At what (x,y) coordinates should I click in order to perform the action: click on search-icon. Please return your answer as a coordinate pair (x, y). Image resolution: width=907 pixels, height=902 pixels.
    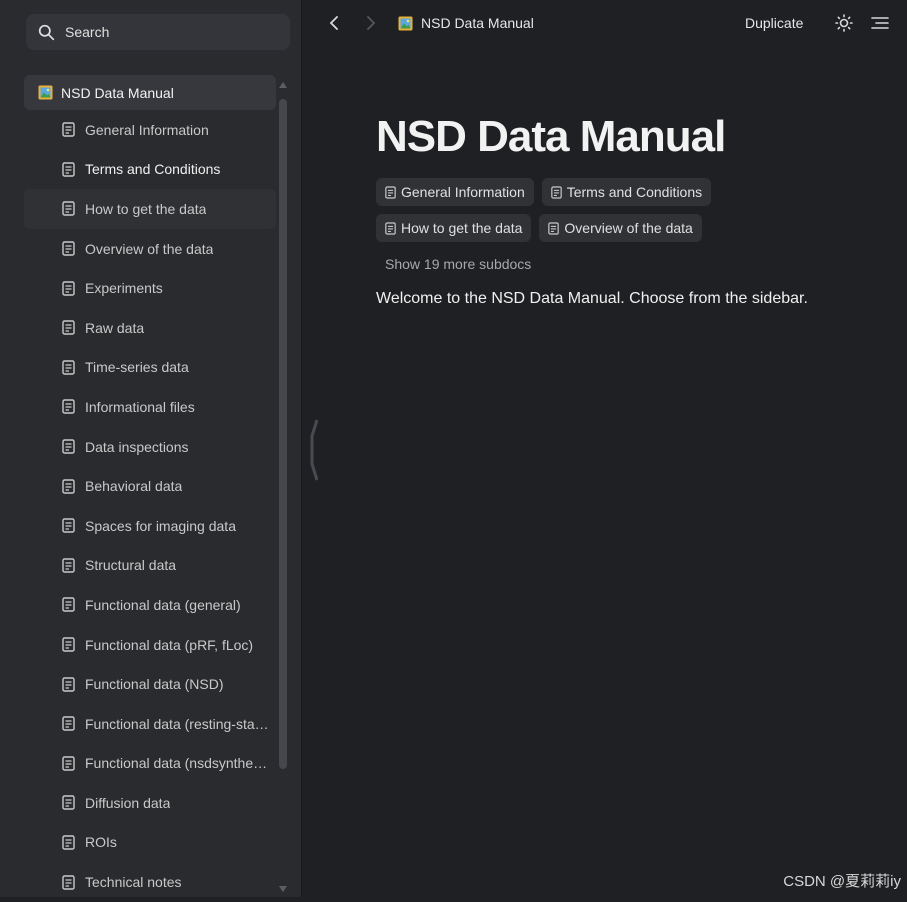
    Looking at the image, I should click on (46, 32).